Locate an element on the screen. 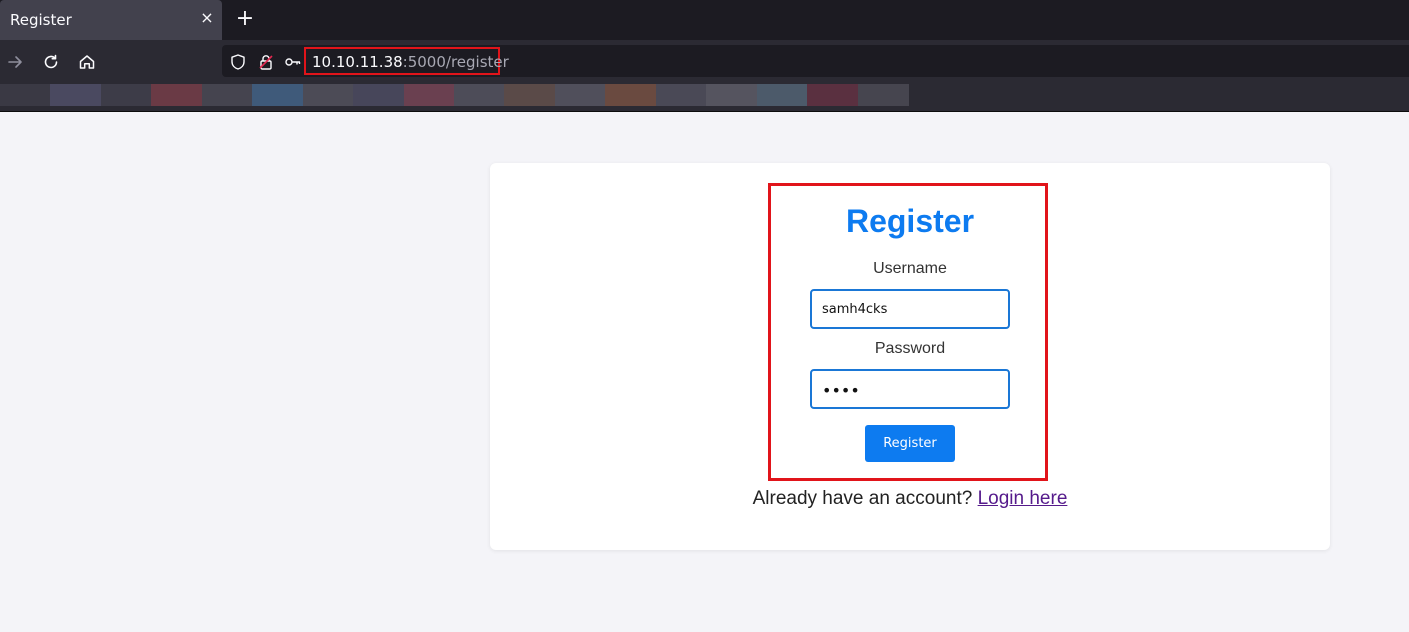 The width and height of the screenshot is (1409, 632). url-bar: 10.10.11.38:5000/register is located at coordinates (815, 61).